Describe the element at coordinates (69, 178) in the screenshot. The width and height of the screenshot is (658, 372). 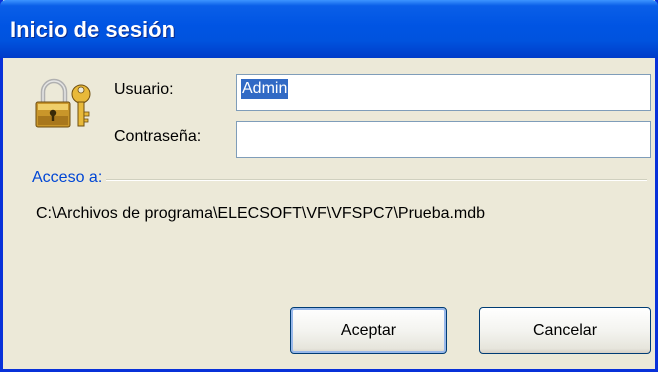
I see `access-group-label: Acceso a:` at that location.